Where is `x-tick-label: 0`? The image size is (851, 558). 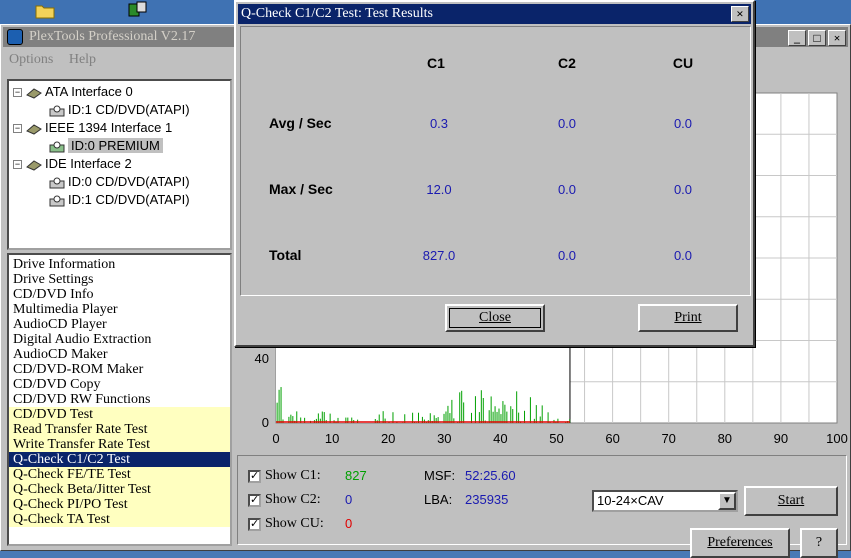
x-tick-label: 0 is located at coordinates (275, 438).